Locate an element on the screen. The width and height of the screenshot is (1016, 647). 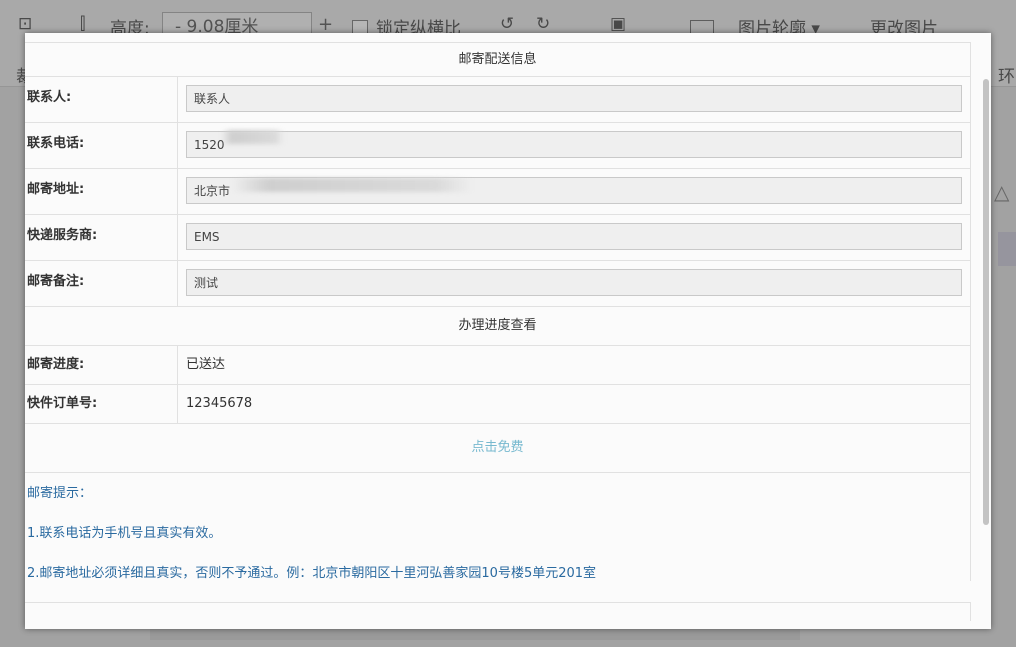
address-label: 邮寄地址: is located at coordinates (101, 191).